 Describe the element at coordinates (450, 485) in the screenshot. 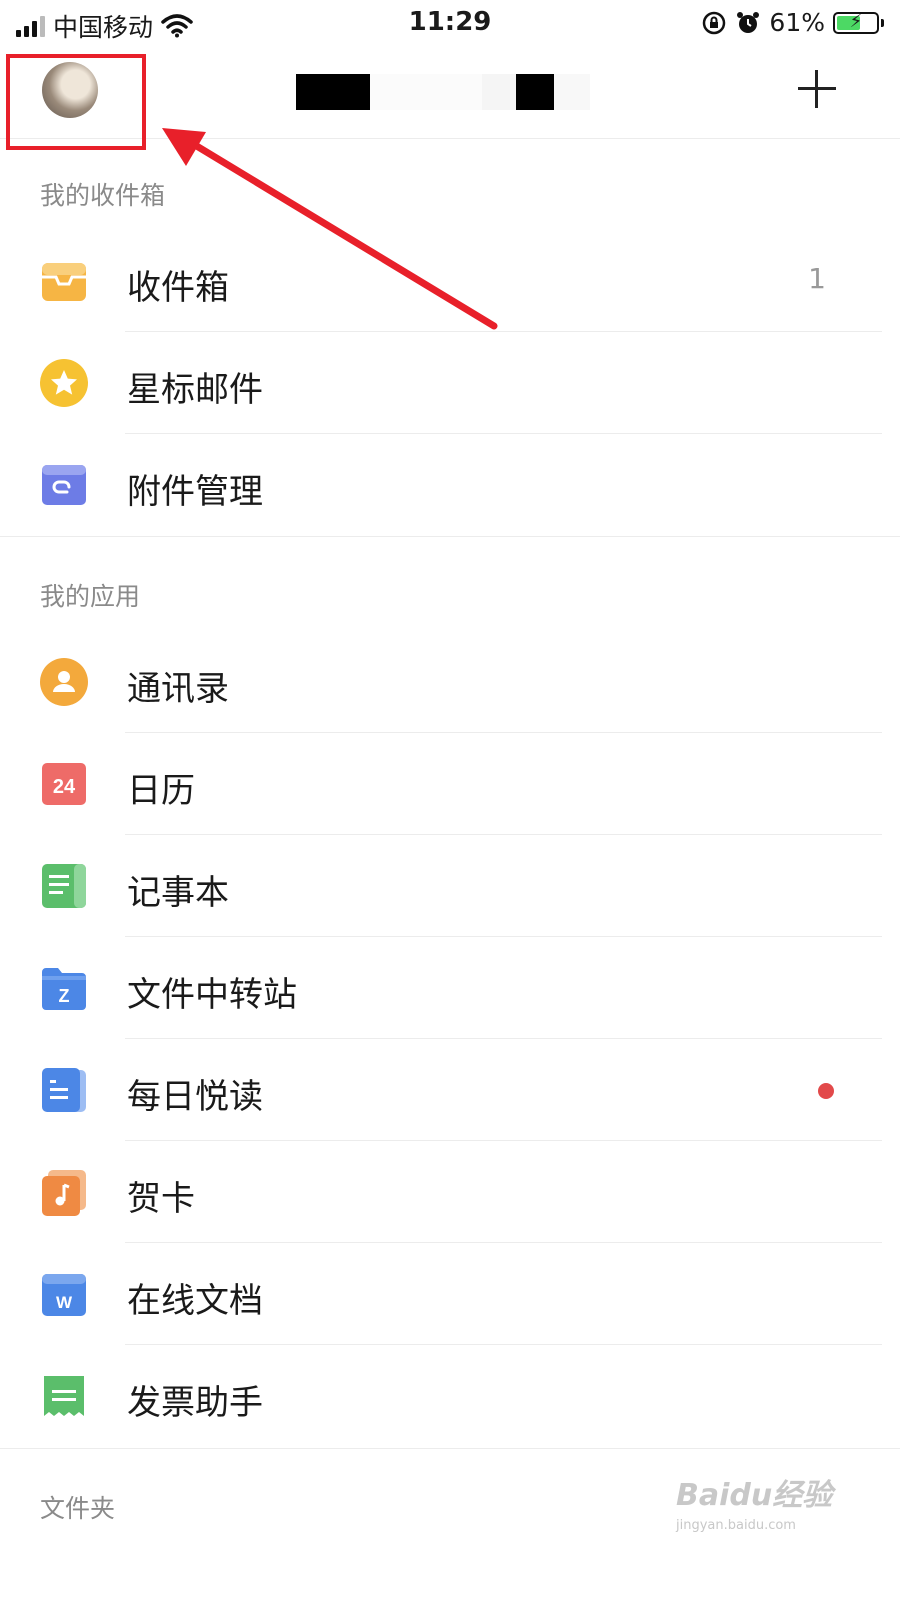

I see `menu-item-attachments: 附件管理` at that location.